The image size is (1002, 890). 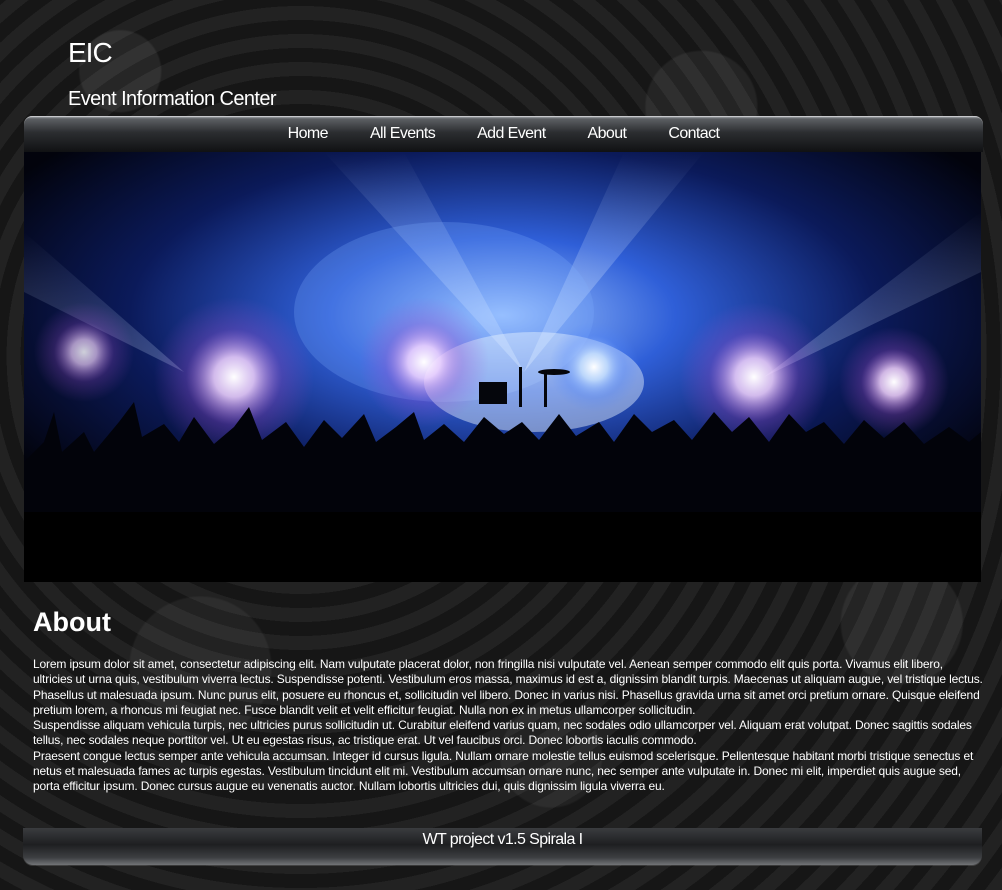 What do you see at coordinates (90, 52) in the screenshot?
I see `site-logo: EIC` at bounding box center [90, 52].